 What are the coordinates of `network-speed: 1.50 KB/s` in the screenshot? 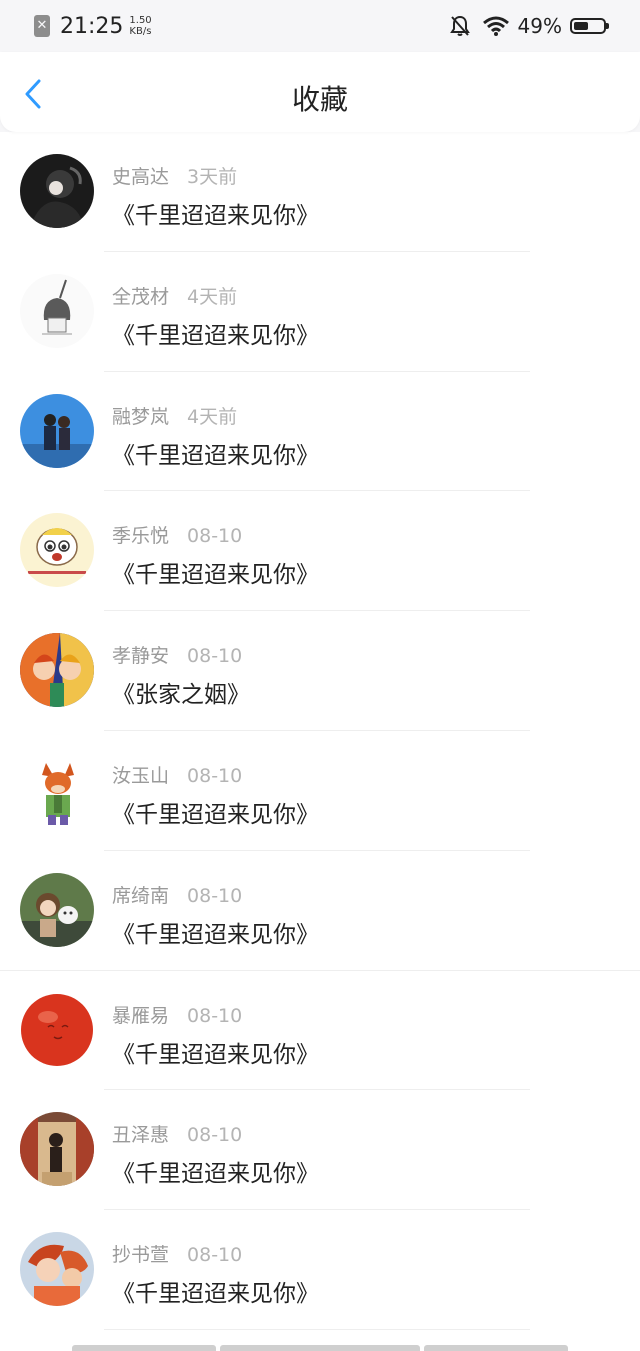 It's located at (140, 26).